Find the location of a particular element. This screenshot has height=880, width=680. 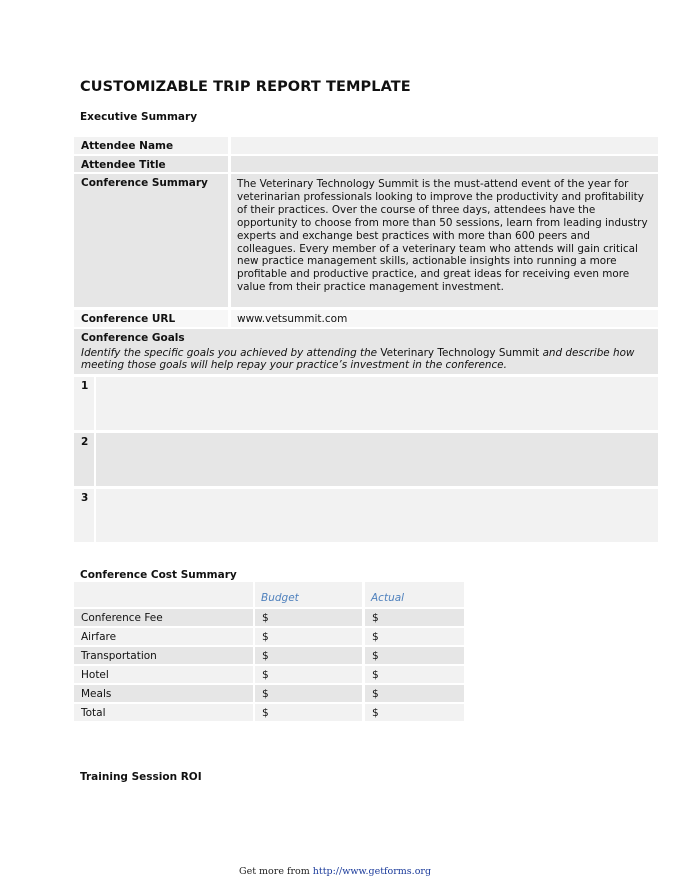

cost-item-label: Total is located at coordinates (163, 712).